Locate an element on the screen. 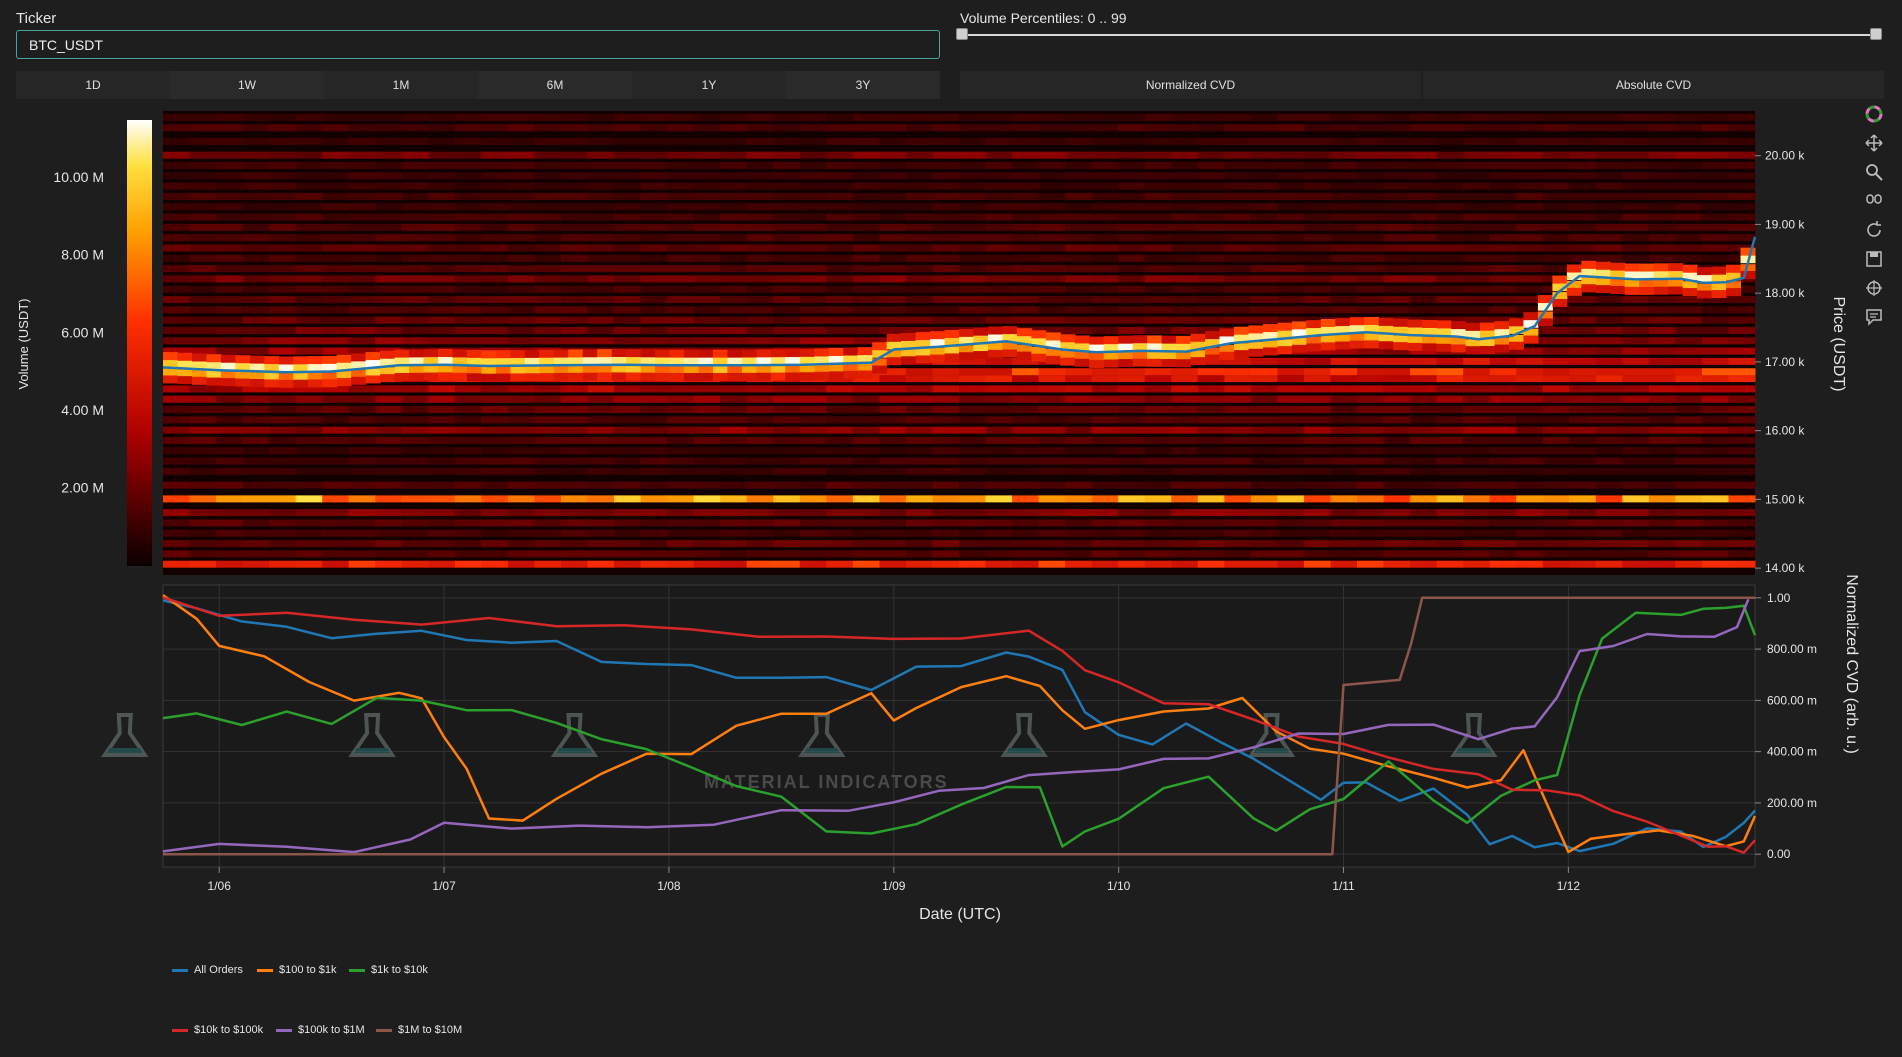 This screenshot has width=1902, height=1057. autoscale-icon is located at coordinates (1874, 201).